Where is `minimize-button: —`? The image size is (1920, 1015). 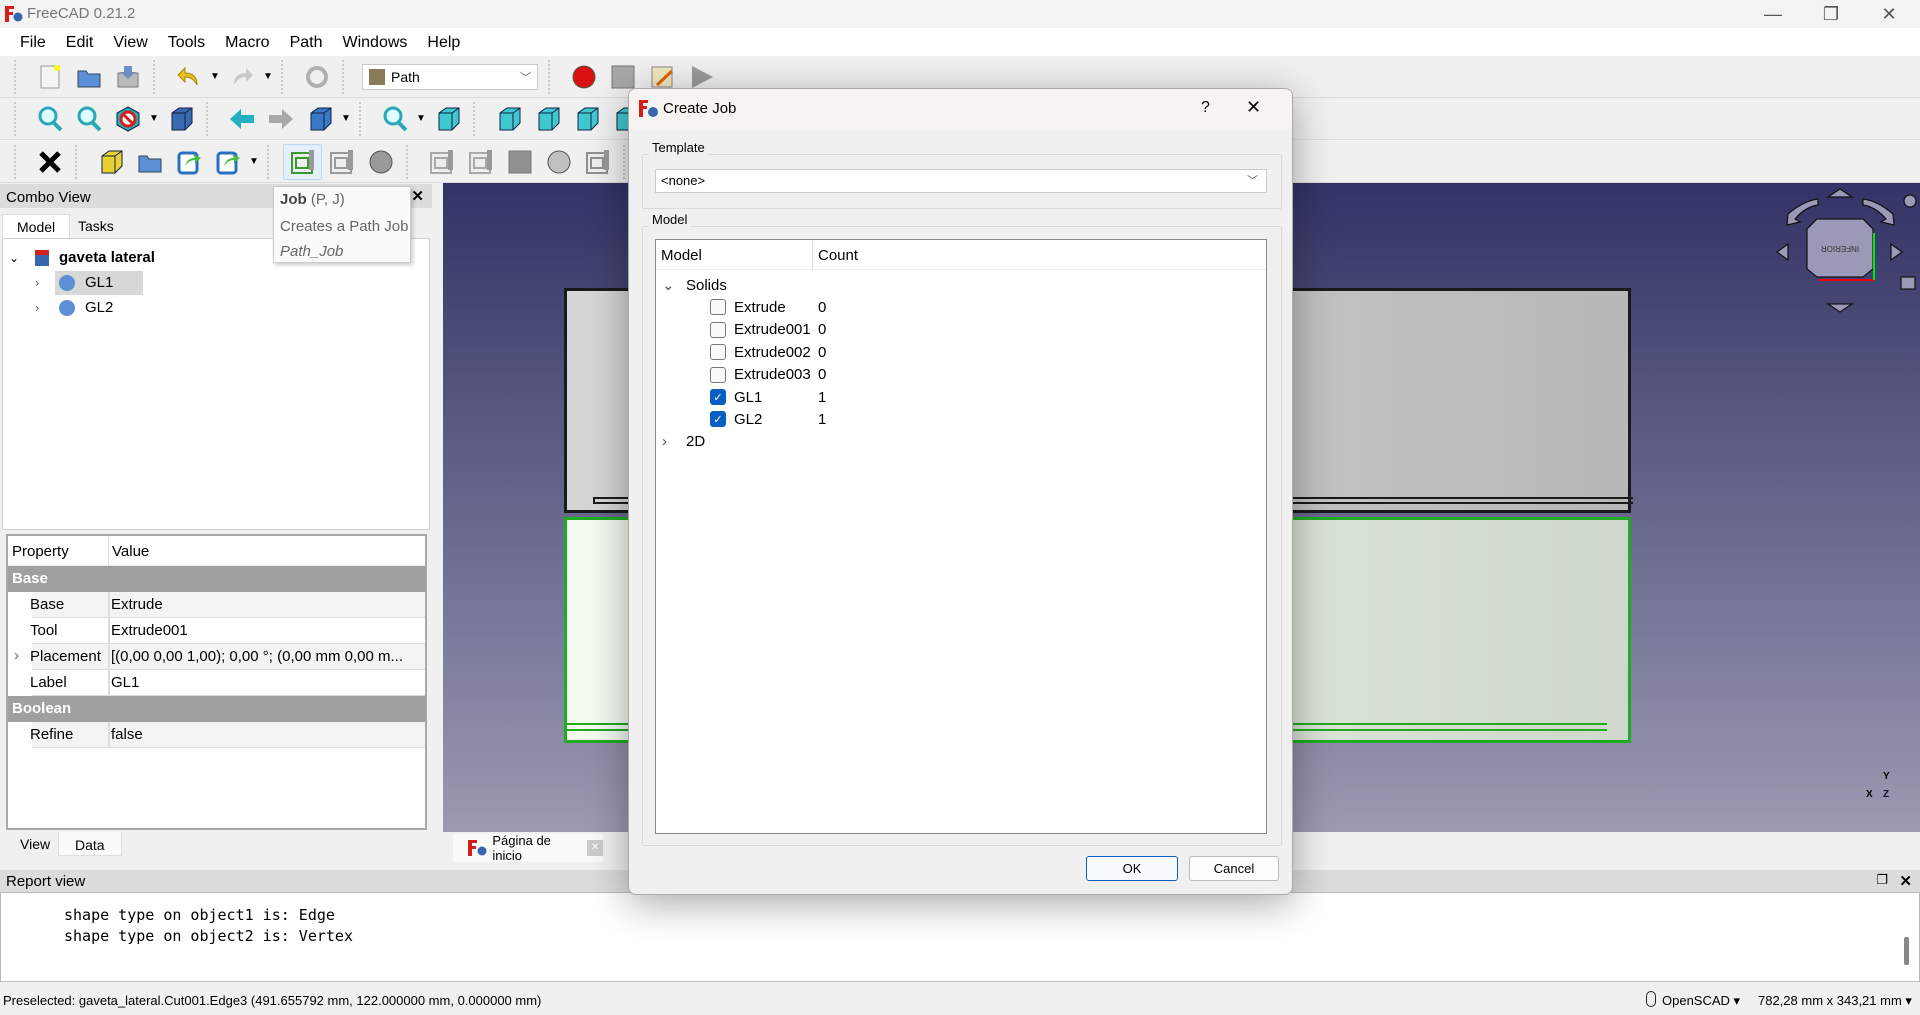
minimize-button: — is located at coordinates (1773, 14).